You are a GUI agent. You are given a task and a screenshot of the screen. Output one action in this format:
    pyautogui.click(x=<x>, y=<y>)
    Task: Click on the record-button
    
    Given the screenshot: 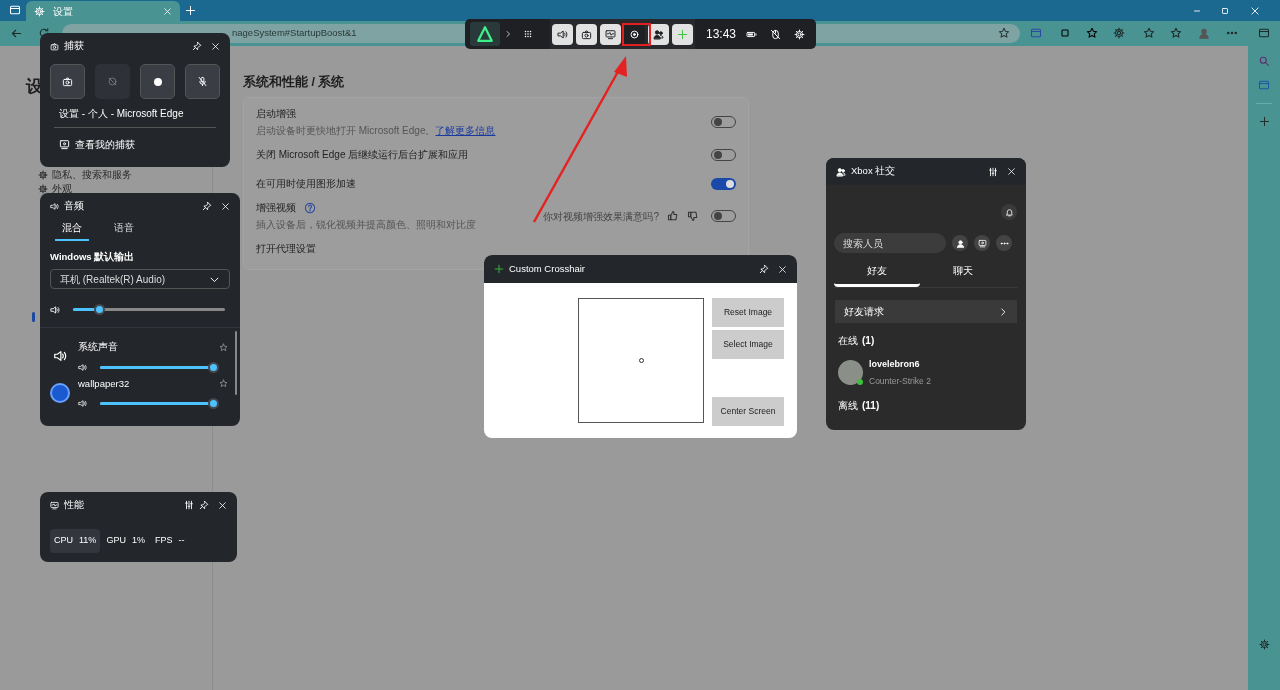 What is the action you would take?
    pyautogui.click(x=157, y=81)
    